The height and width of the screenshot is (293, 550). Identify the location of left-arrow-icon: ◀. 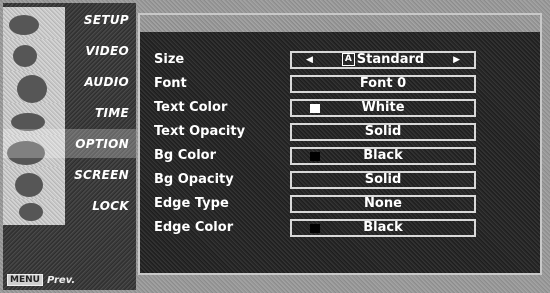
(309, 60).